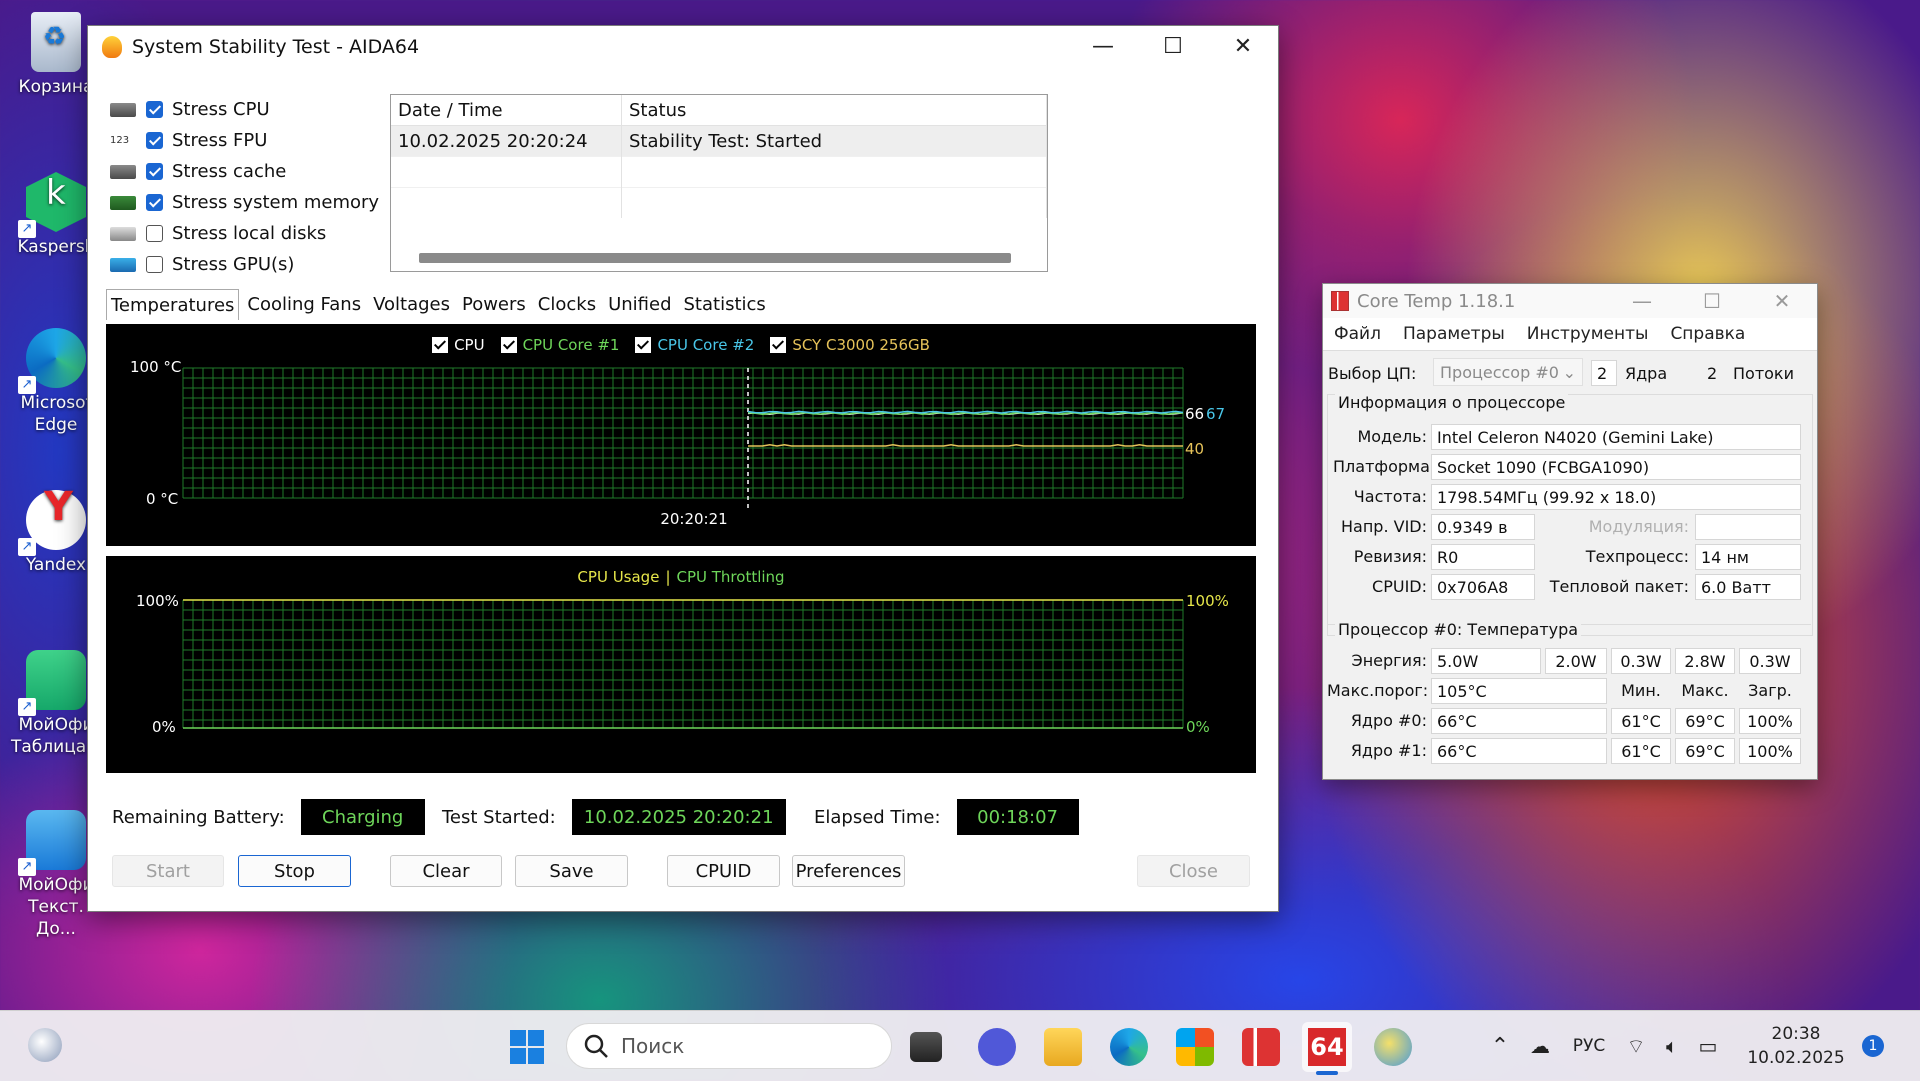  Describe the element at coordinates (411, 304) in the screenshot. I see `tab-voltages: Voltages` at that location.